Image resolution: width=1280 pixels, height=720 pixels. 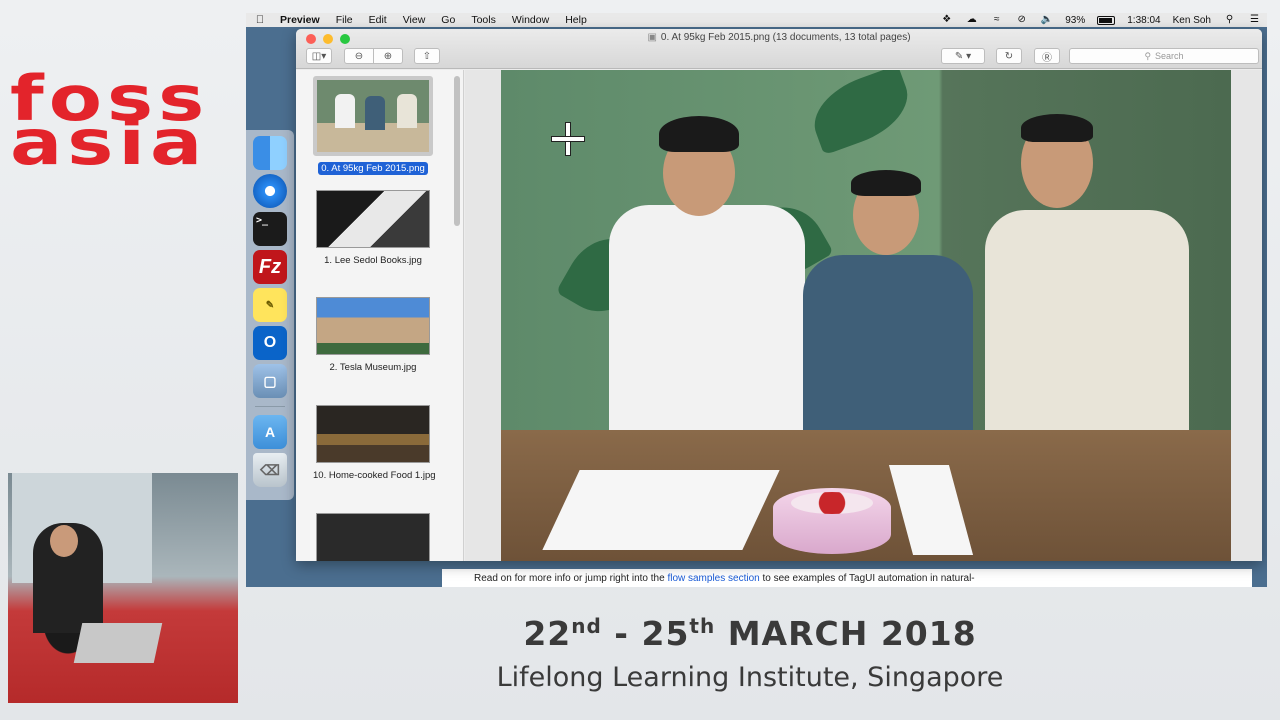 I want to click on applications-folder-icon: A, so click(x=270, y=432).